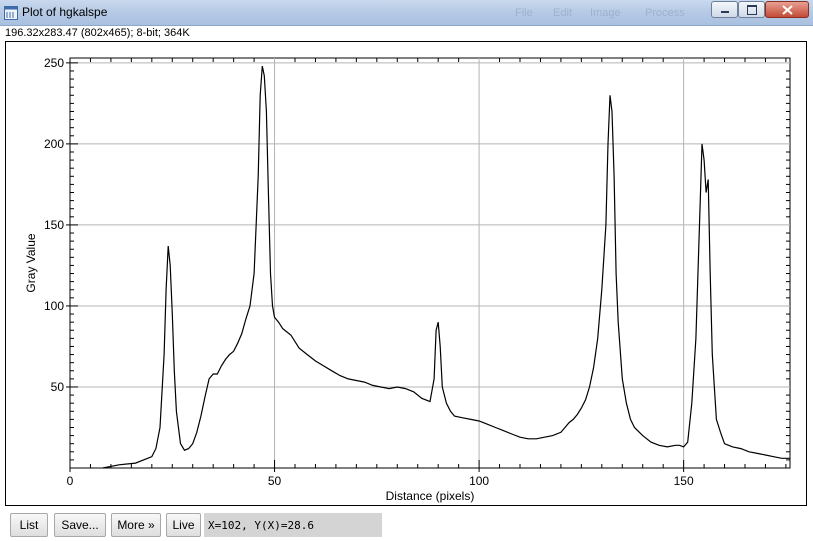 This screenshot has width=813, height=541. I want to click on close-icon, so click(787, 10).